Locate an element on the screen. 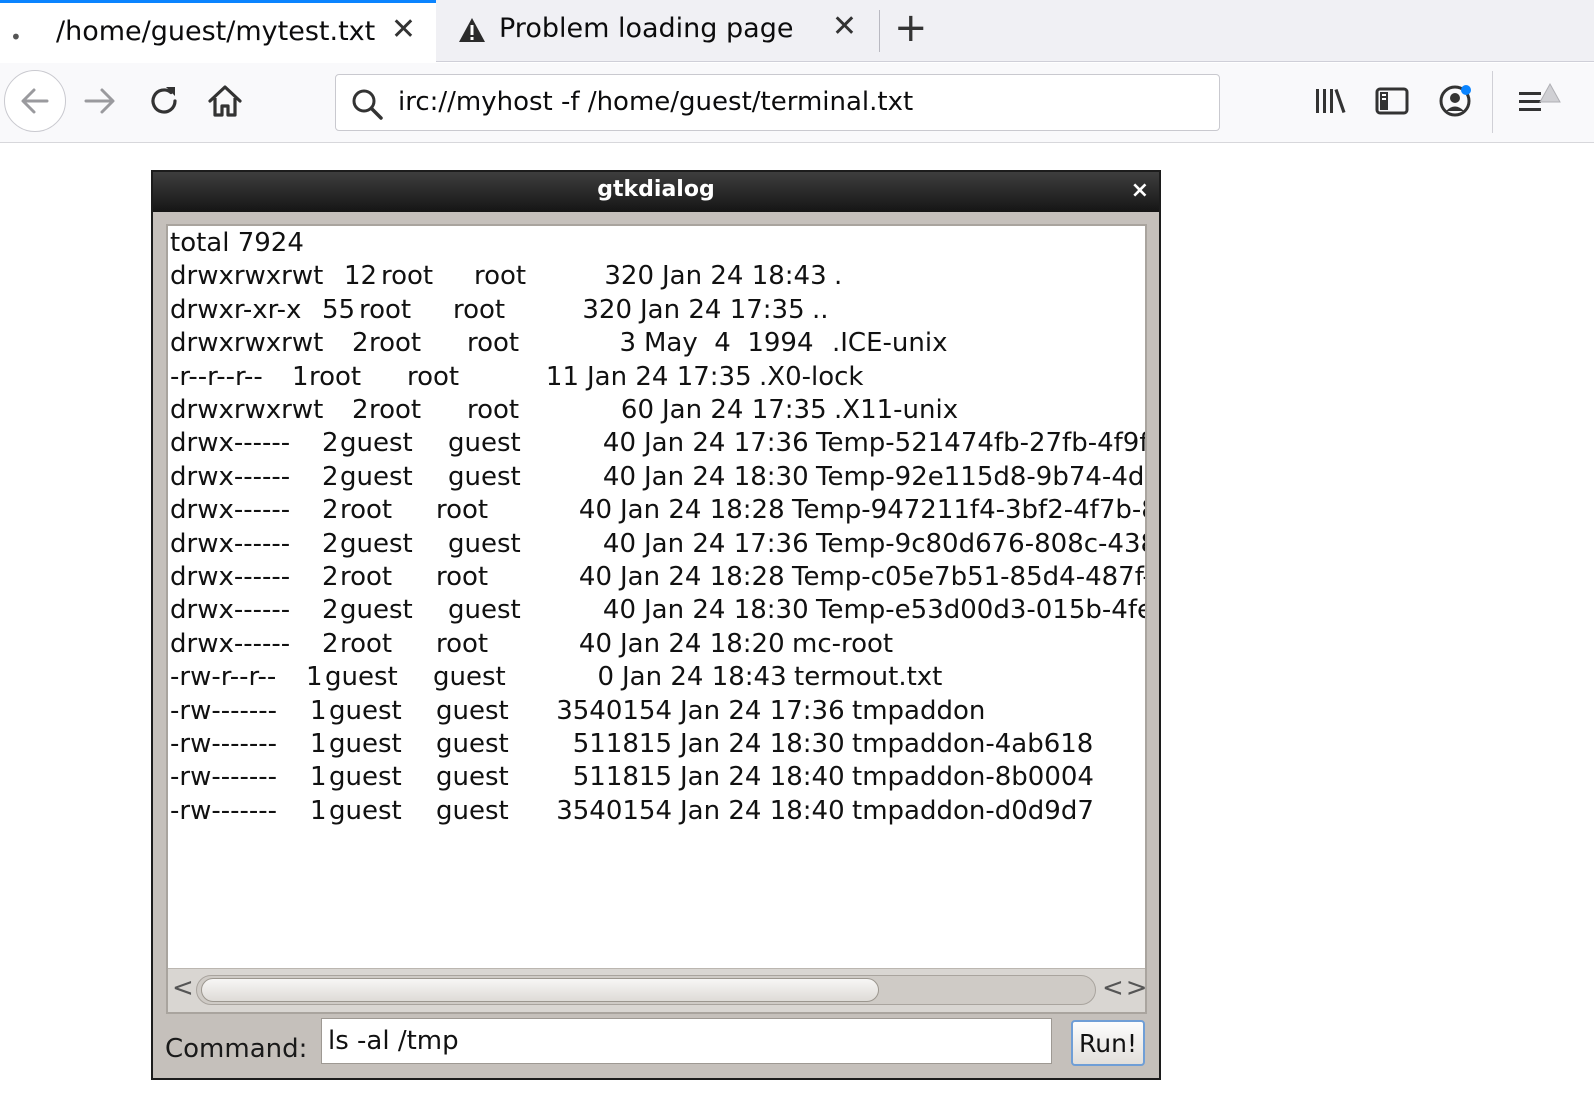 The height and width of the screenshot is (1100, 1594). command-input is located at coordinates (686, 1041).